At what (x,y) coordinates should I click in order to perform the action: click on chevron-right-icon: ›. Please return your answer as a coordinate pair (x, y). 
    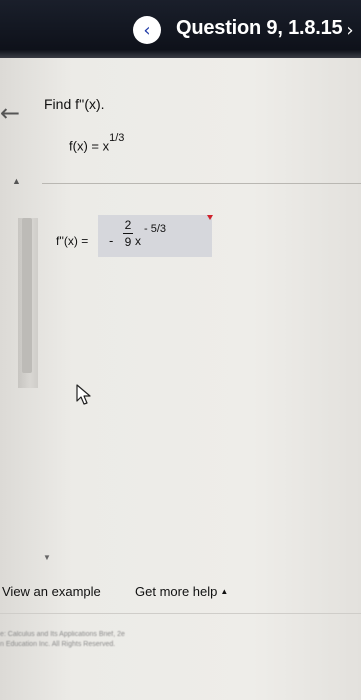
    Looking at the image, I should click on (350, 30).